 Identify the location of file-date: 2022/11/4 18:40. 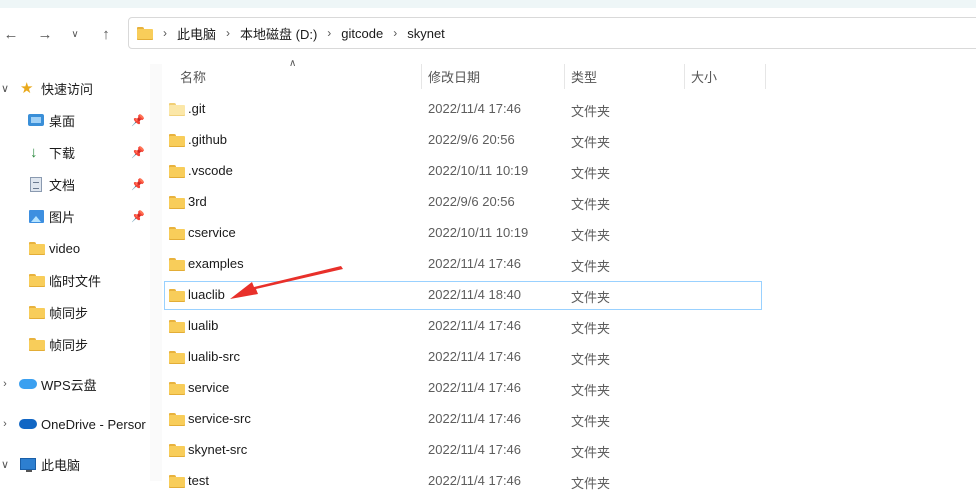
(475, 294).